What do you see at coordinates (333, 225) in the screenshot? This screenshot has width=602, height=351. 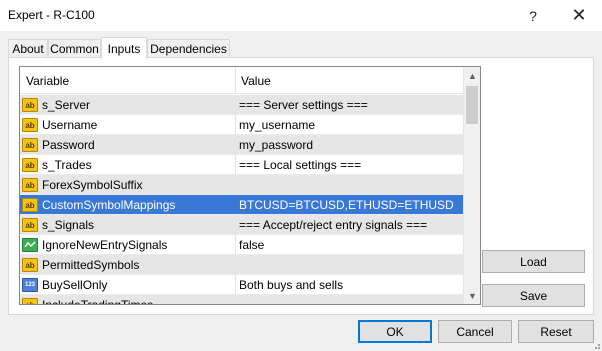 I see `variable-value: === Accept/reject entry signals ===` at bounding box center [333, 225].